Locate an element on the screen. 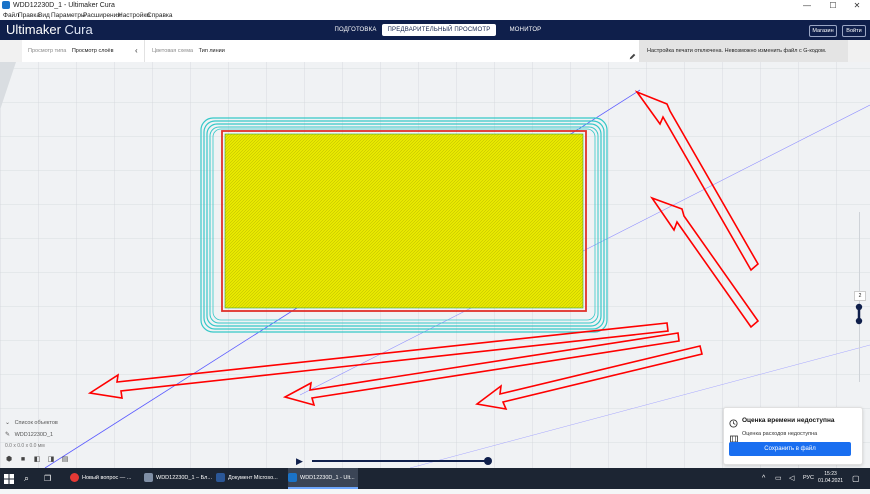  color-scheme-value: Тип линии is located at coordinates (211, 51).